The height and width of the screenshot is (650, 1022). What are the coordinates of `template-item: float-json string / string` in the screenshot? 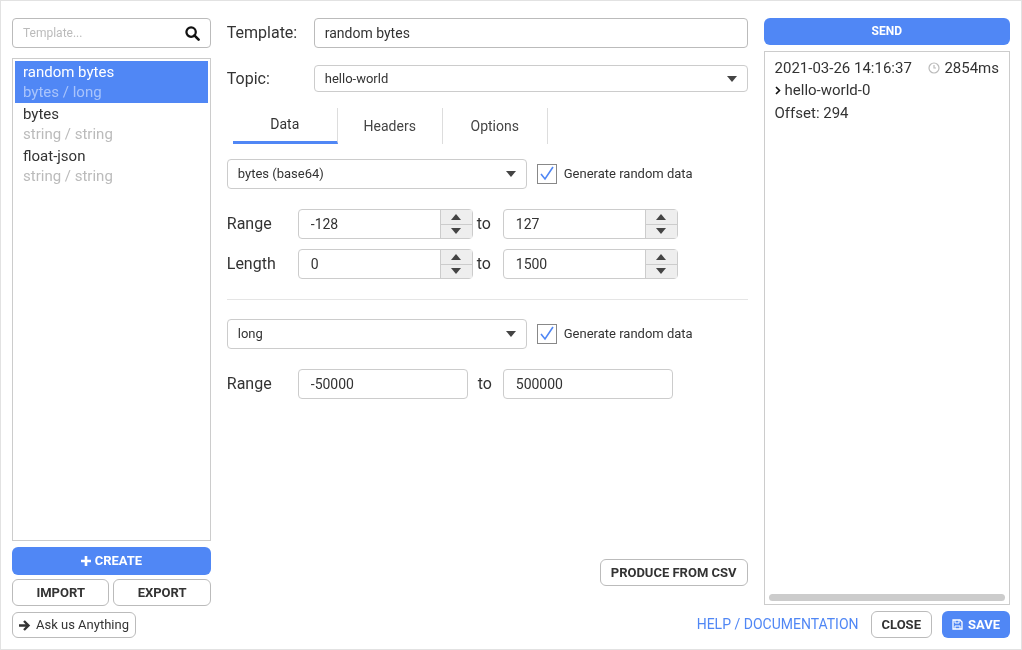 It's located at (111, 166).